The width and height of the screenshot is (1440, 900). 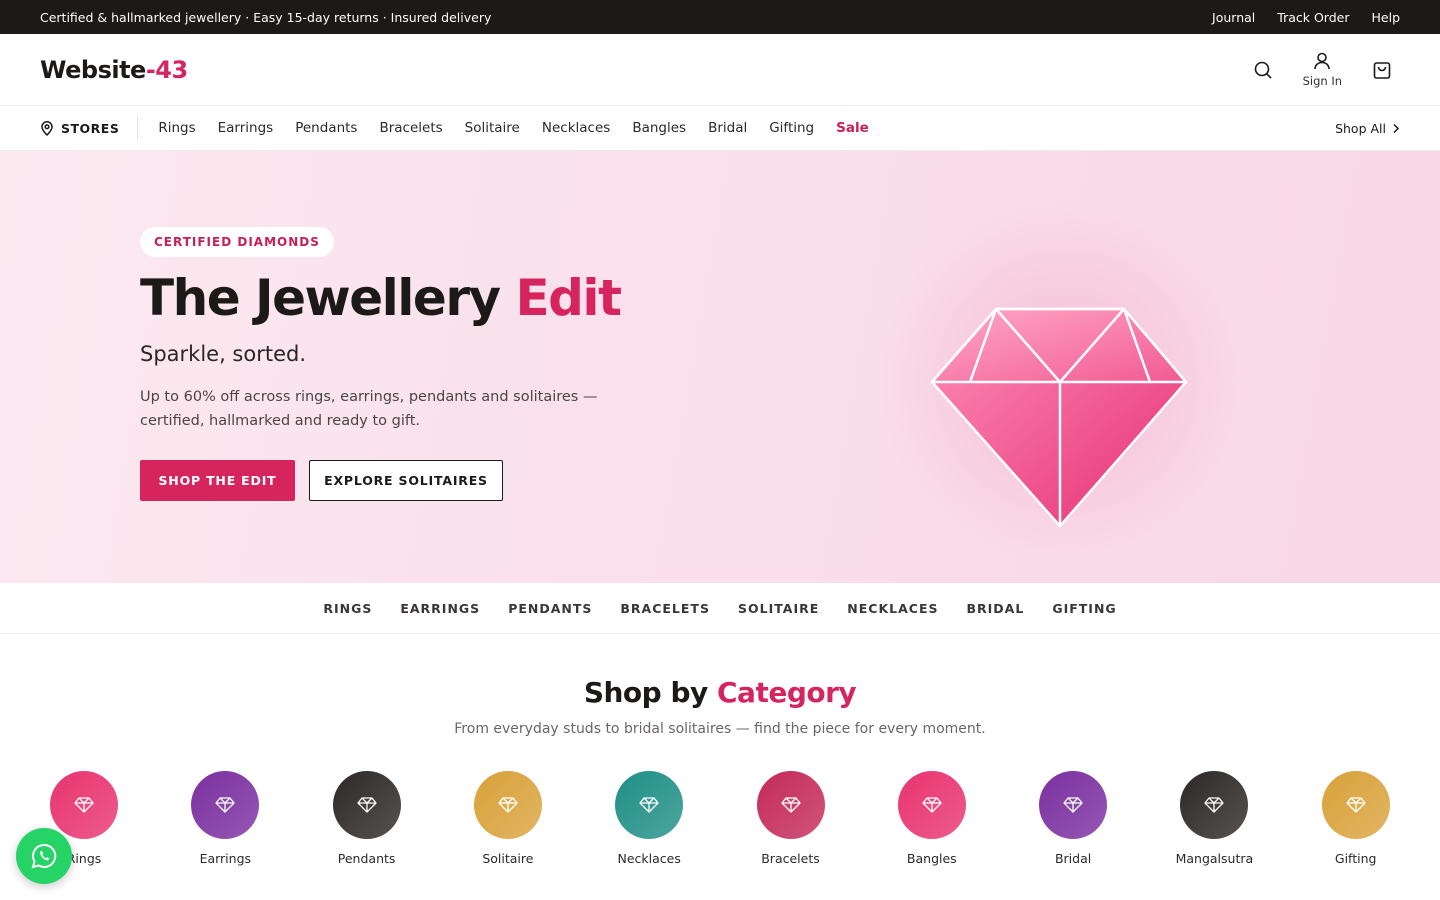 What do you see at coordinates (406, 480) in the screenshot?
I see `explore-solitaires-button: EXPLORE SOLITAIRES` at bounding box center [406, 480].